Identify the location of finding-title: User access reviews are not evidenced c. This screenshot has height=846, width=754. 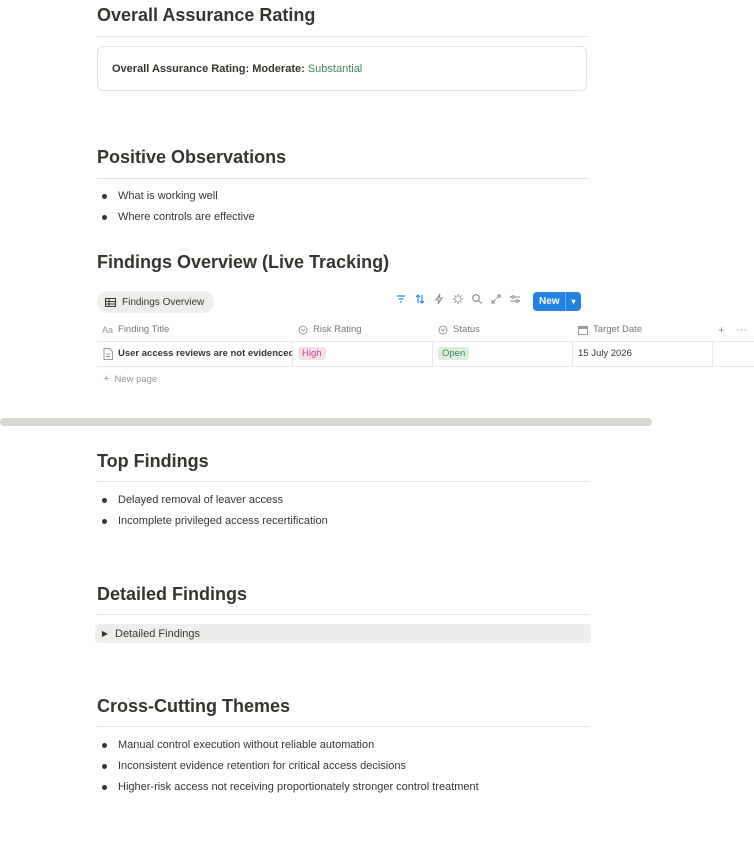
(205, 353).